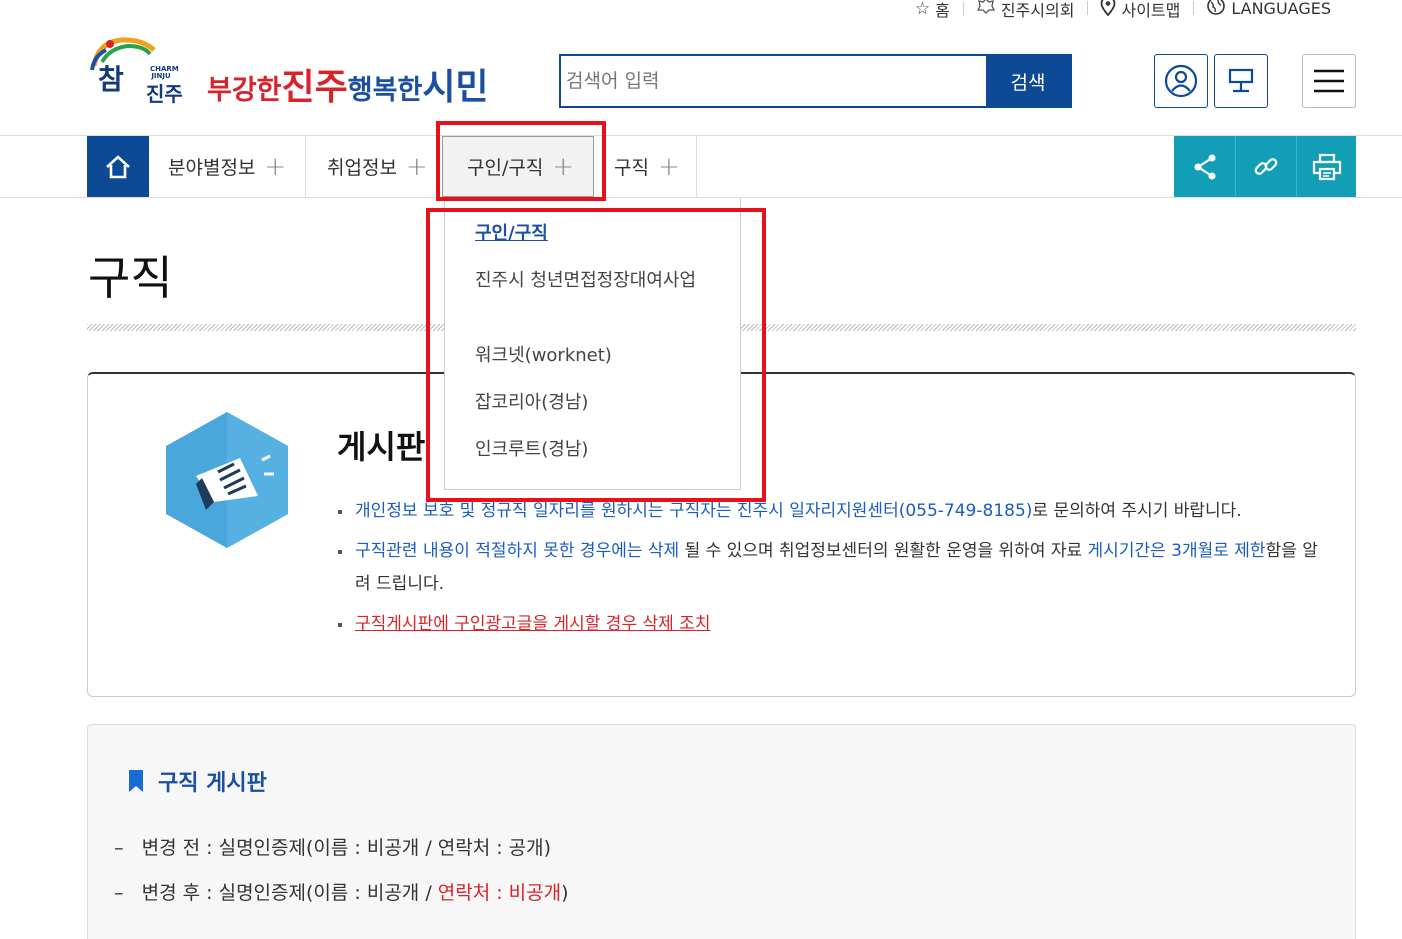  I want to click on tab-job-info-label: 취업정보, so click(362, 168).